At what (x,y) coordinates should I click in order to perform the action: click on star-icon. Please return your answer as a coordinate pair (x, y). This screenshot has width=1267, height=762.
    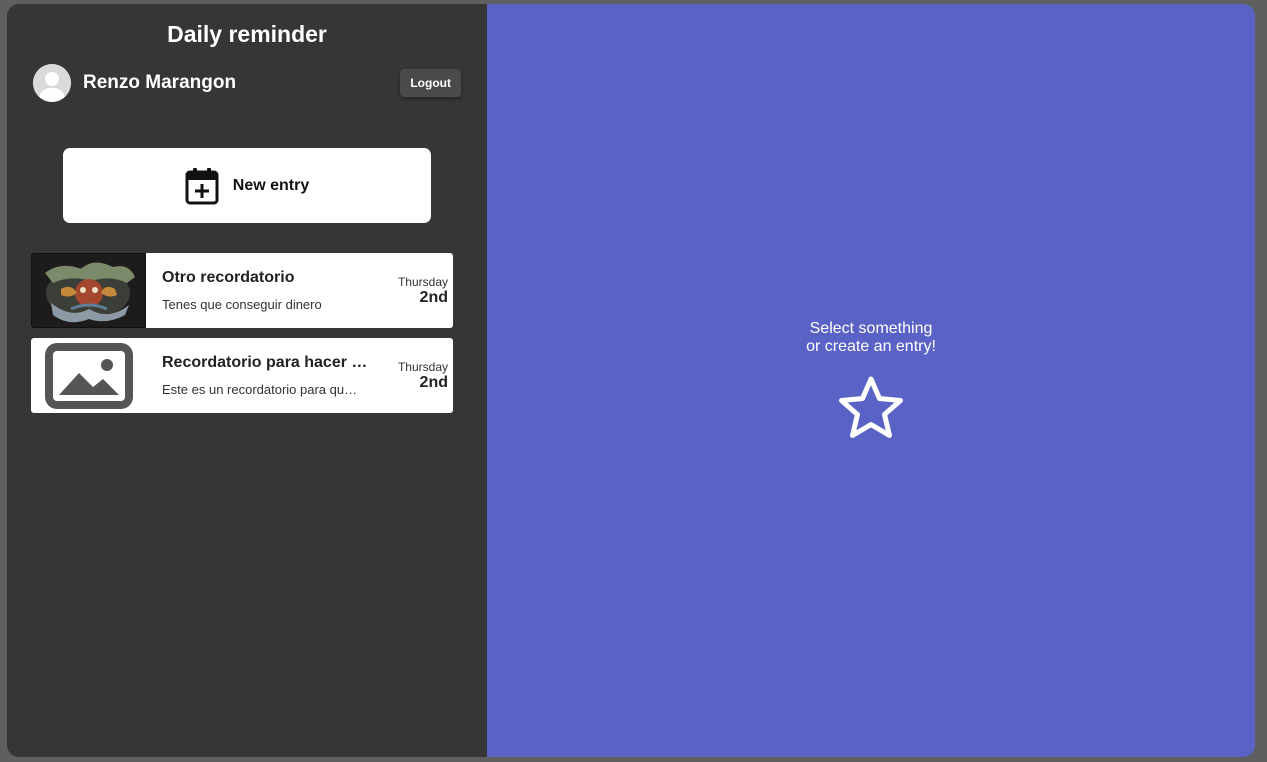
    Looking at the image, I should click on (871, 407).